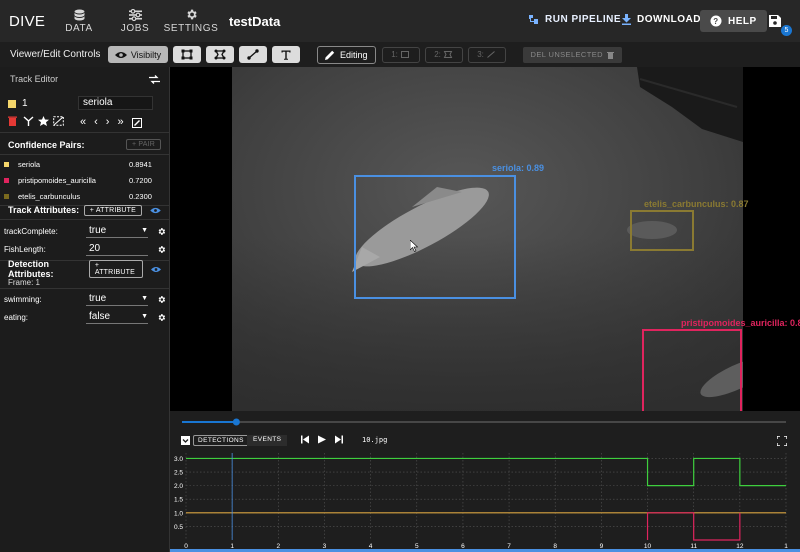 The width and height of the screenshot is (800, 552). I want to click on line-icon, so click(491, 54).